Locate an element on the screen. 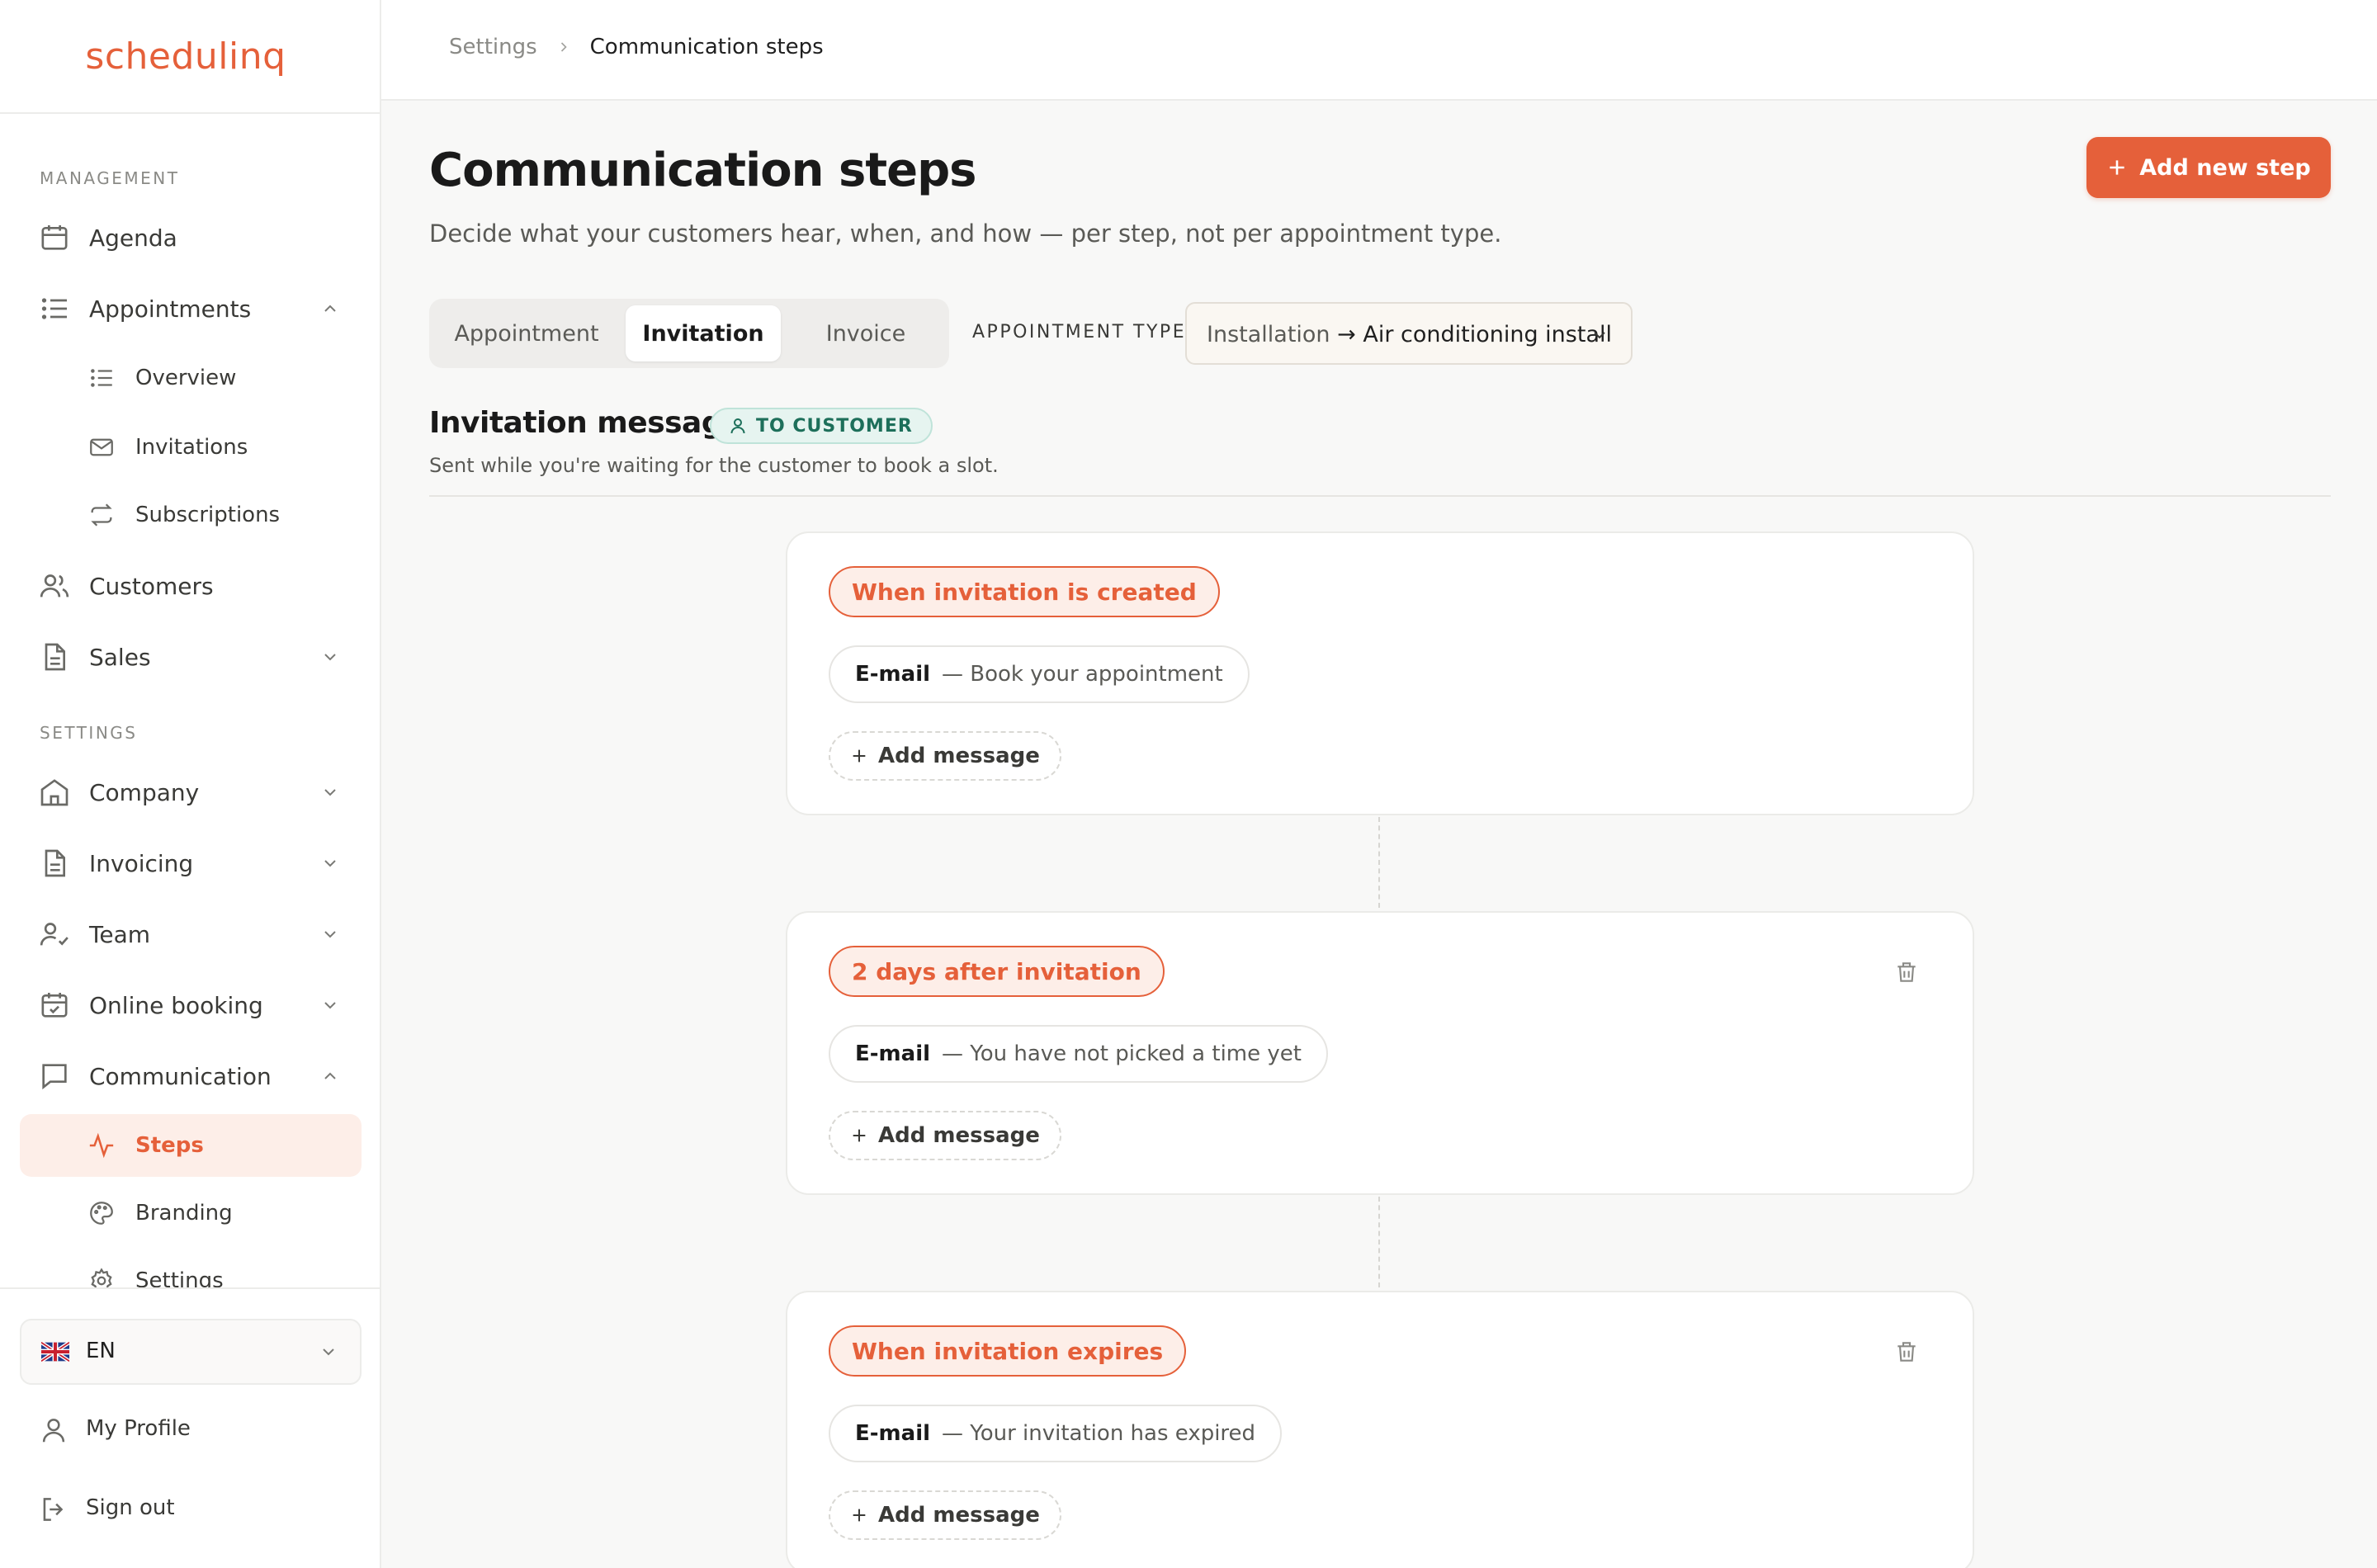  message-name: — Book your appointment is located at coordinates (1082, 674).